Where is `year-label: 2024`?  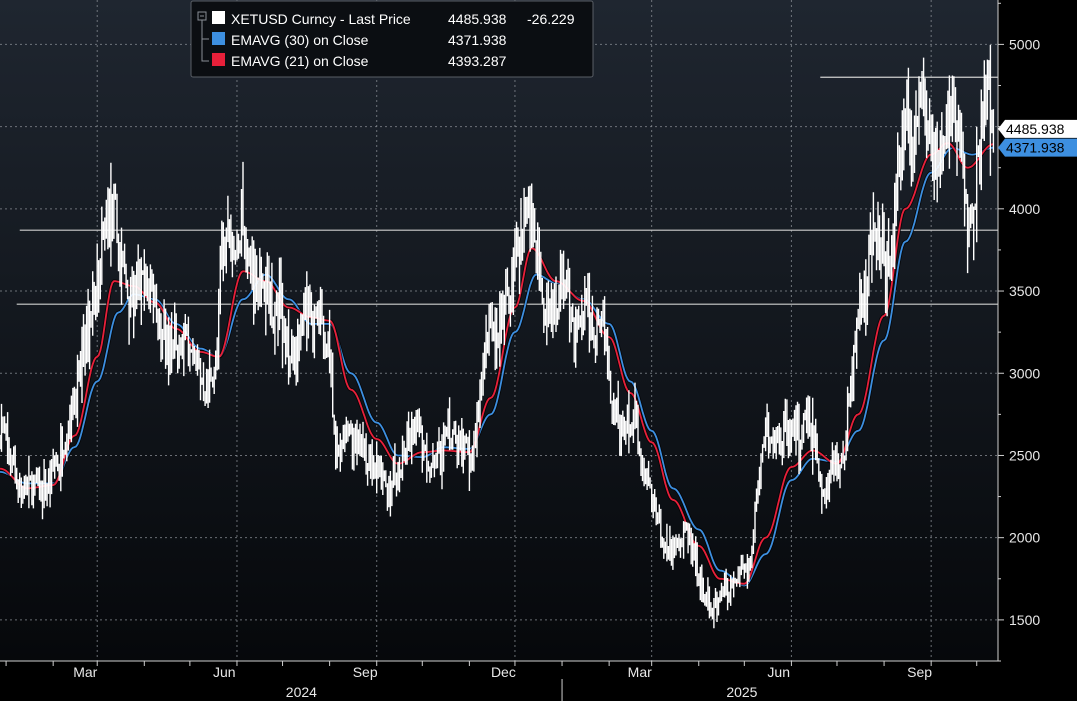
year-label: 2024 is located at coordinates (301, 692).